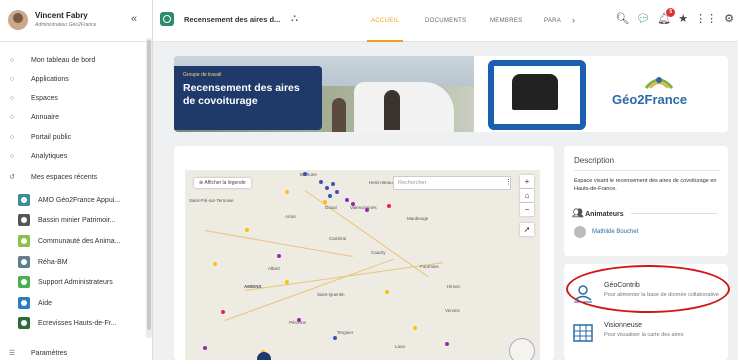 Image resolution: width=738 pixels, height=360 pixels. Describe the element at coordinates (64, 177) in the screenshot. I see `nav-label: Mes espaces récents` at that location.